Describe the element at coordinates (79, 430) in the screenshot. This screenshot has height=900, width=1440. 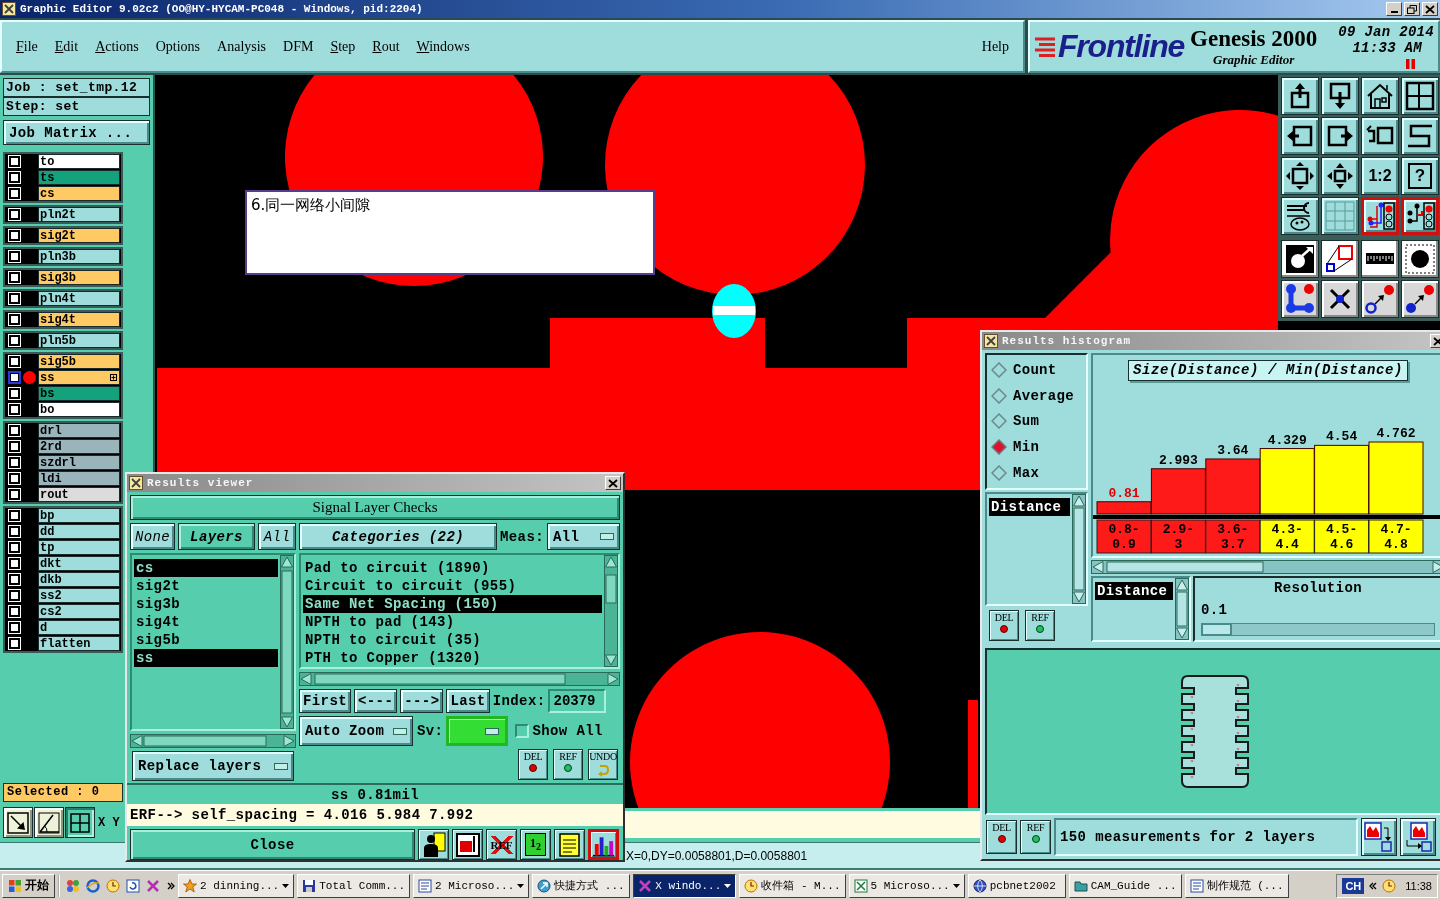
I see `layer-name: drl` at that location.